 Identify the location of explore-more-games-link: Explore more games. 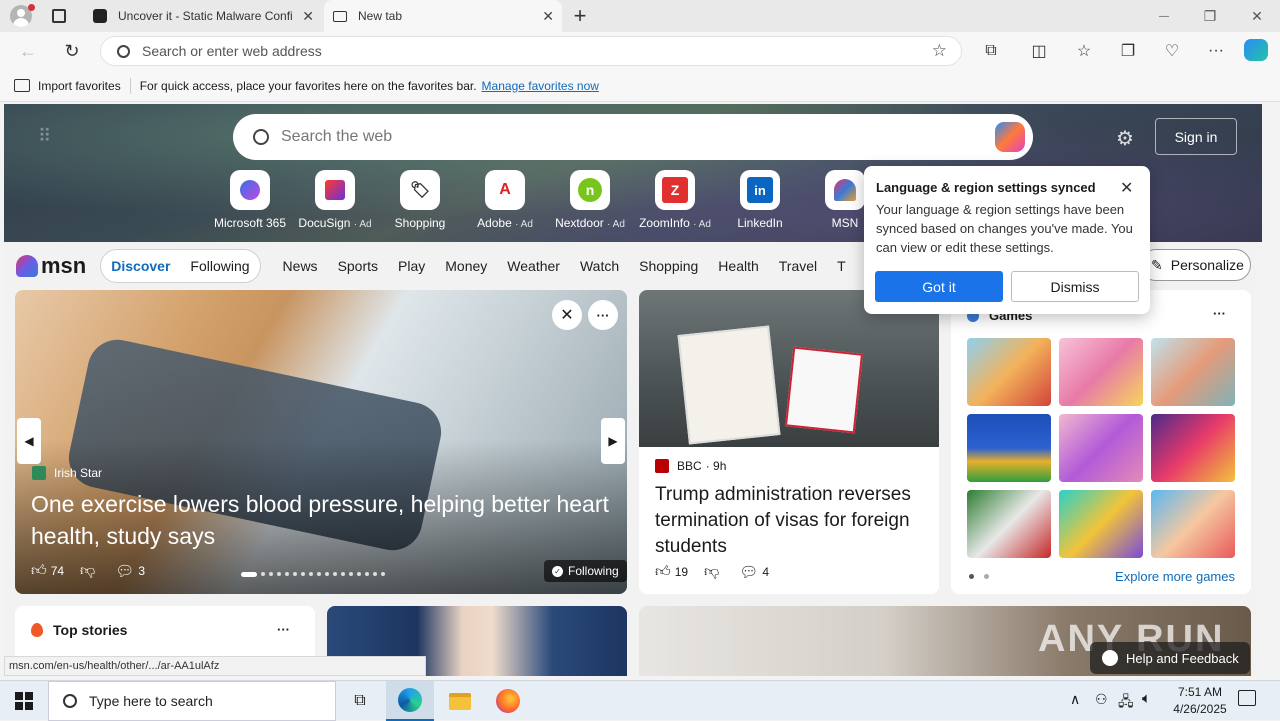
(1173, 576).